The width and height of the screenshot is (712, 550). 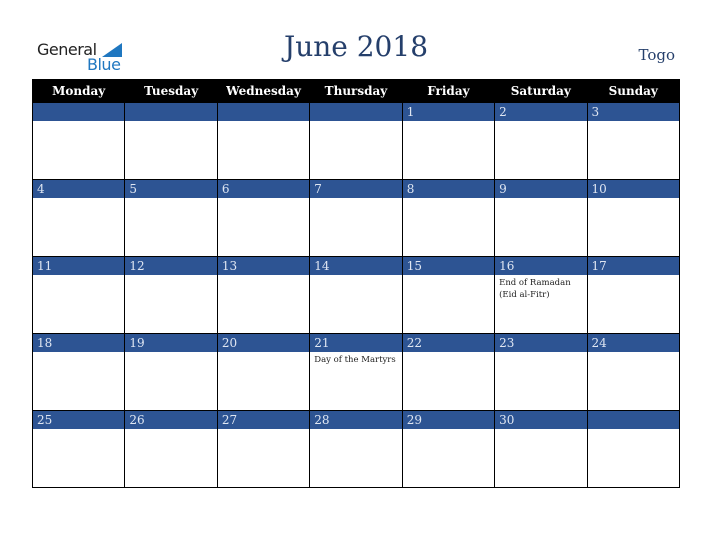 What do you see at coordinates (633, 189) in the screenshot?
I see `day-number: 10` at bounding box center [633, 189].